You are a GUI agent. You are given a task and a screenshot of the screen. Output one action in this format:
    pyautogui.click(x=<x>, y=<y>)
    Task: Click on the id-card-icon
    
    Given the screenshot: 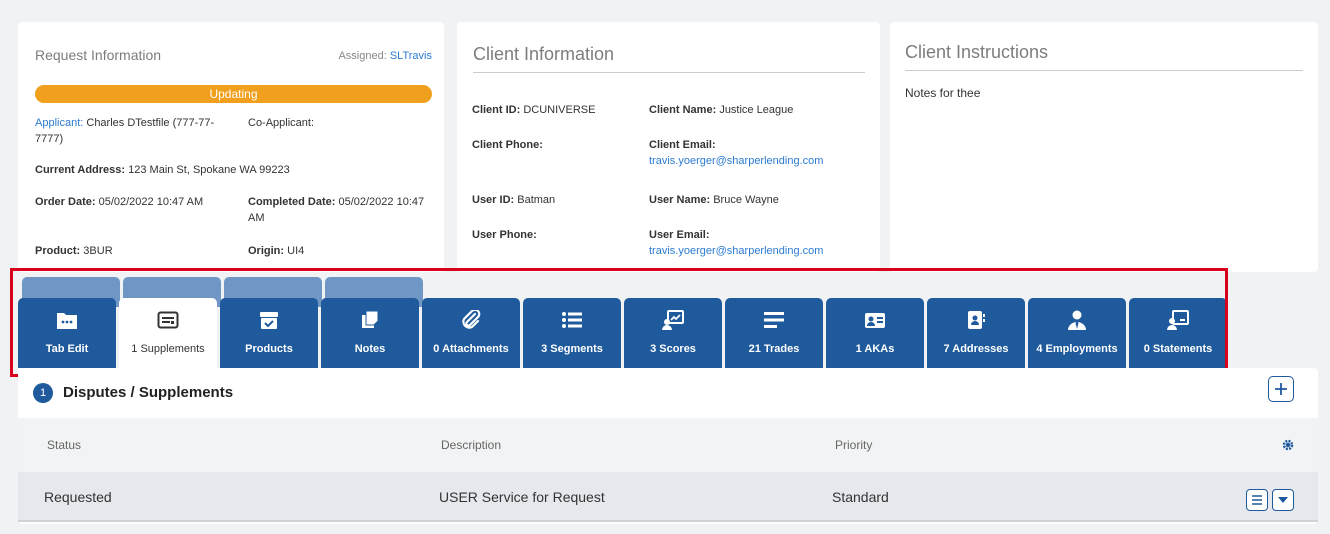 What is the action you would take?
    pyautogui.click(x=168, y=321)
    